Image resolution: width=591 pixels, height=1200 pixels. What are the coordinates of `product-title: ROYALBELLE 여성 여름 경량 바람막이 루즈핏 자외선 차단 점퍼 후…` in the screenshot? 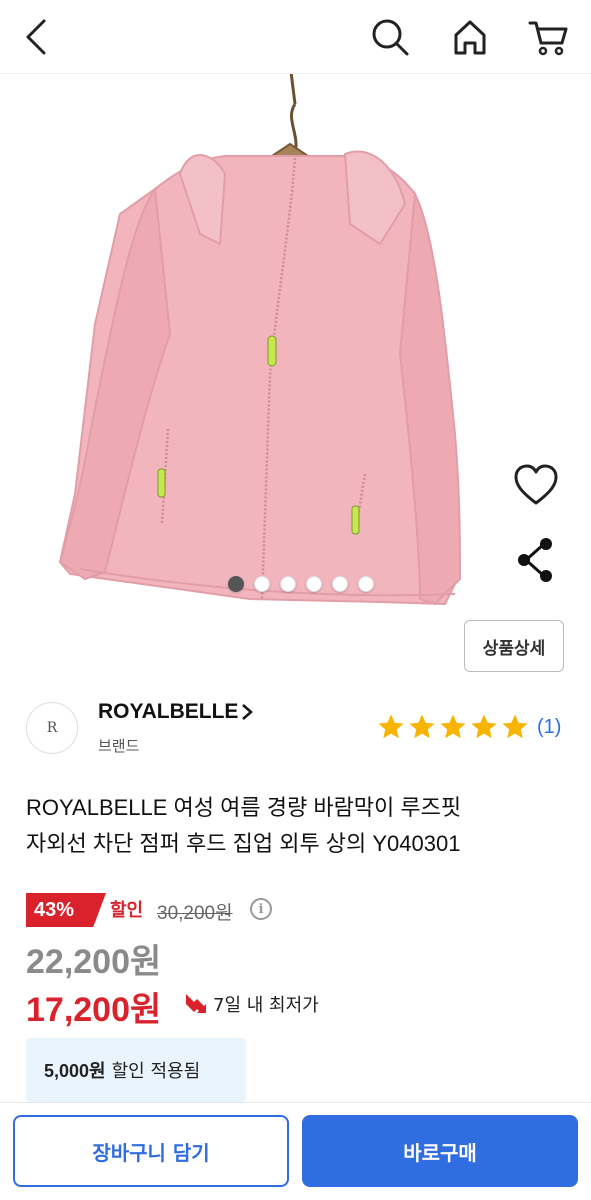 It's located at (296, 826).